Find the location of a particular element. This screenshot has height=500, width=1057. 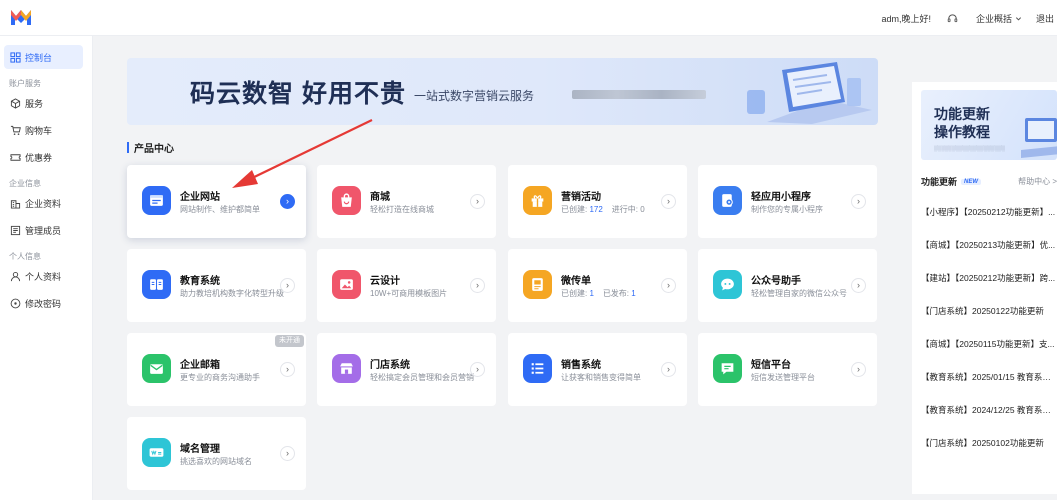

banner-subline: 一站式数字营销云服务 is located at coordinates (474, 96).